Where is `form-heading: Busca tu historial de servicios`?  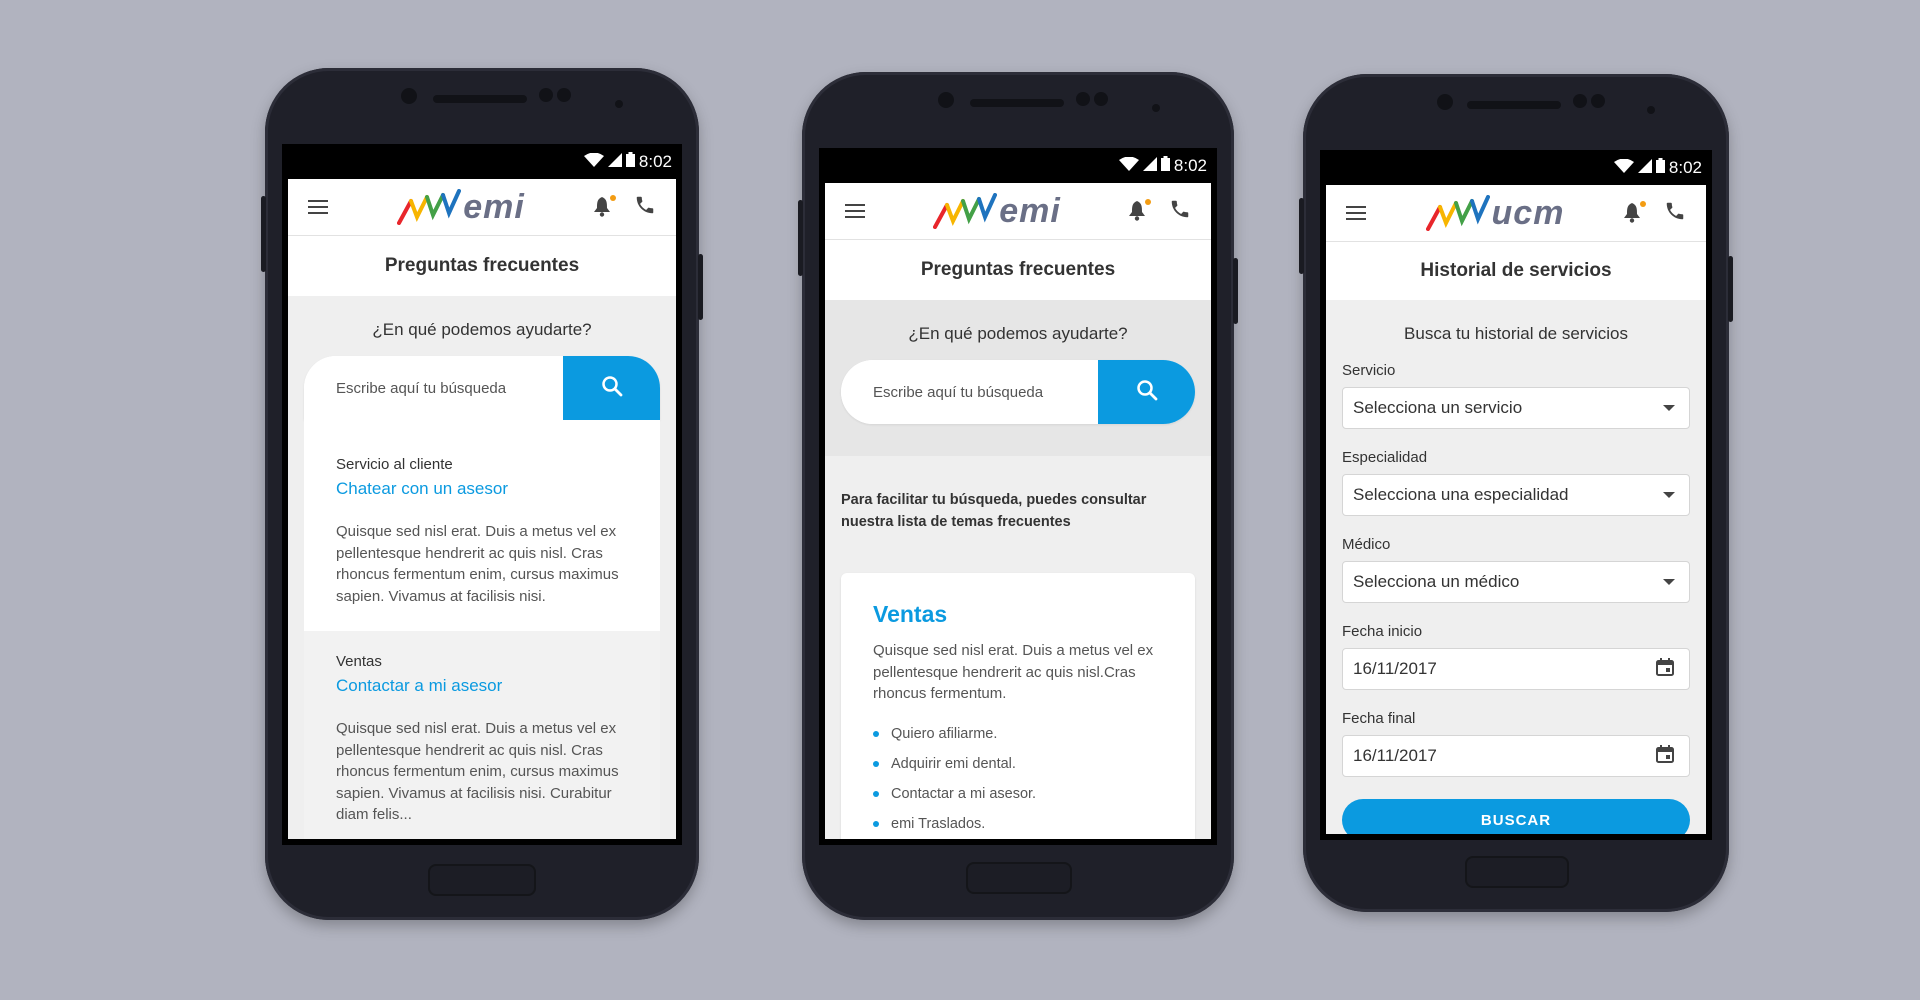
form-heading: Busca tu historial de servicios is located at coordinates (1516, 333).